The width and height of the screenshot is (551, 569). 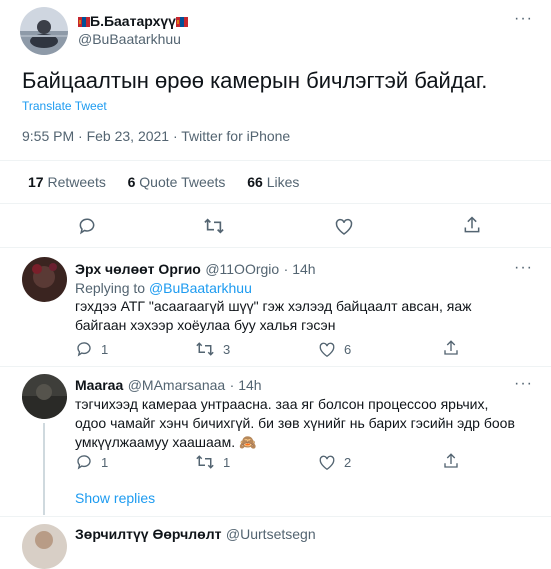 I want to click on quote-count: 6, so click(x=131, y=182).